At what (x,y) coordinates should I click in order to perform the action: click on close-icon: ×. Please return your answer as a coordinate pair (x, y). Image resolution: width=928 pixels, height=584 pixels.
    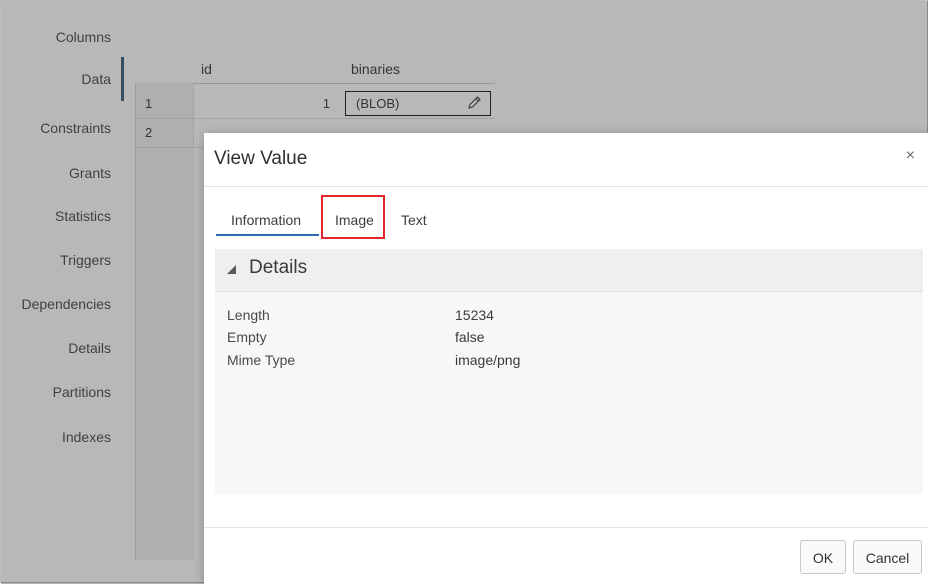
    Looking at the image, I should click on (910, 156).